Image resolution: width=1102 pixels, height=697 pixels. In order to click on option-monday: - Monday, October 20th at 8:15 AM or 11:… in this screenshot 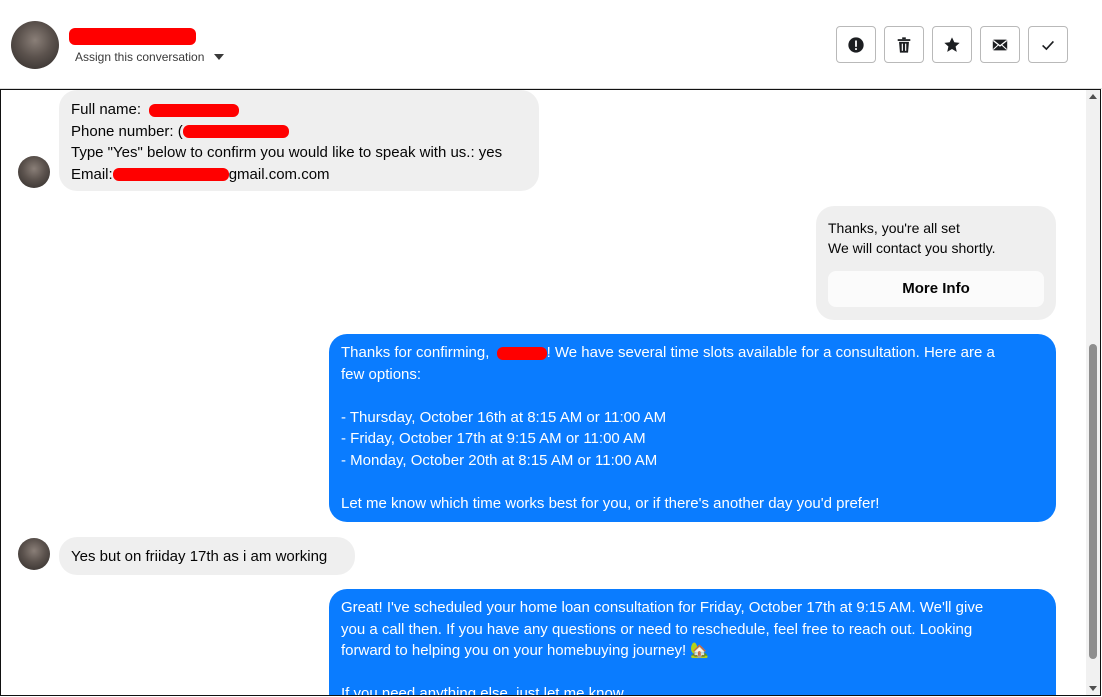, I will do `click(499, 460)`.